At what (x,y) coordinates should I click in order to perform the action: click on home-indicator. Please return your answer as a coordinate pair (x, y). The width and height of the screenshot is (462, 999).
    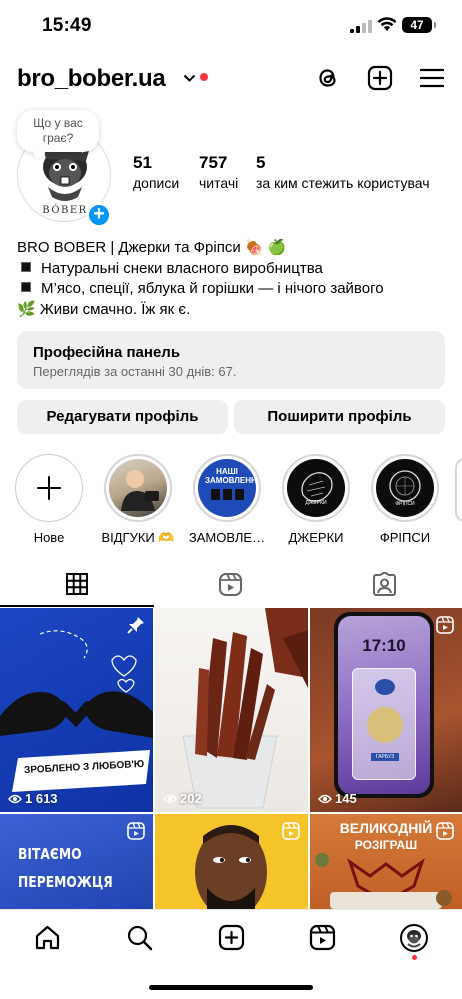
    Looking at the image, I should click on (231, 987).